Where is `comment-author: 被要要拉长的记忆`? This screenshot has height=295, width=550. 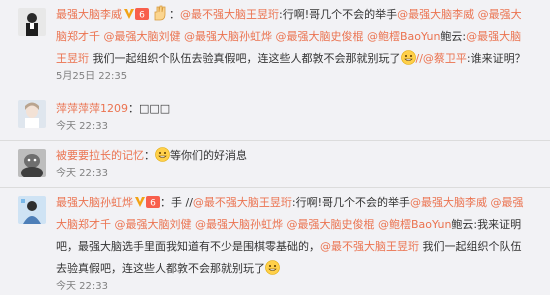
comment-author: 被要要拉长的记忆 is located at coordinates (100, 155).